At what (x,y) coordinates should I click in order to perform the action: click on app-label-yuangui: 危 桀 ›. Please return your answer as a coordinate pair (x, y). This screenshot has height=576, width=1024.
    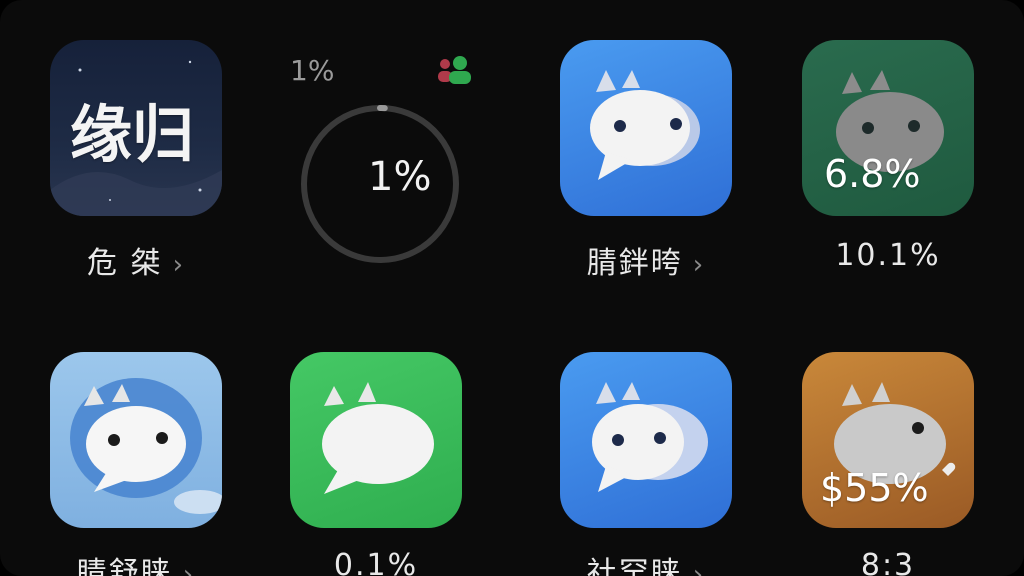
    Looking at the image, I should click on (136, 260).